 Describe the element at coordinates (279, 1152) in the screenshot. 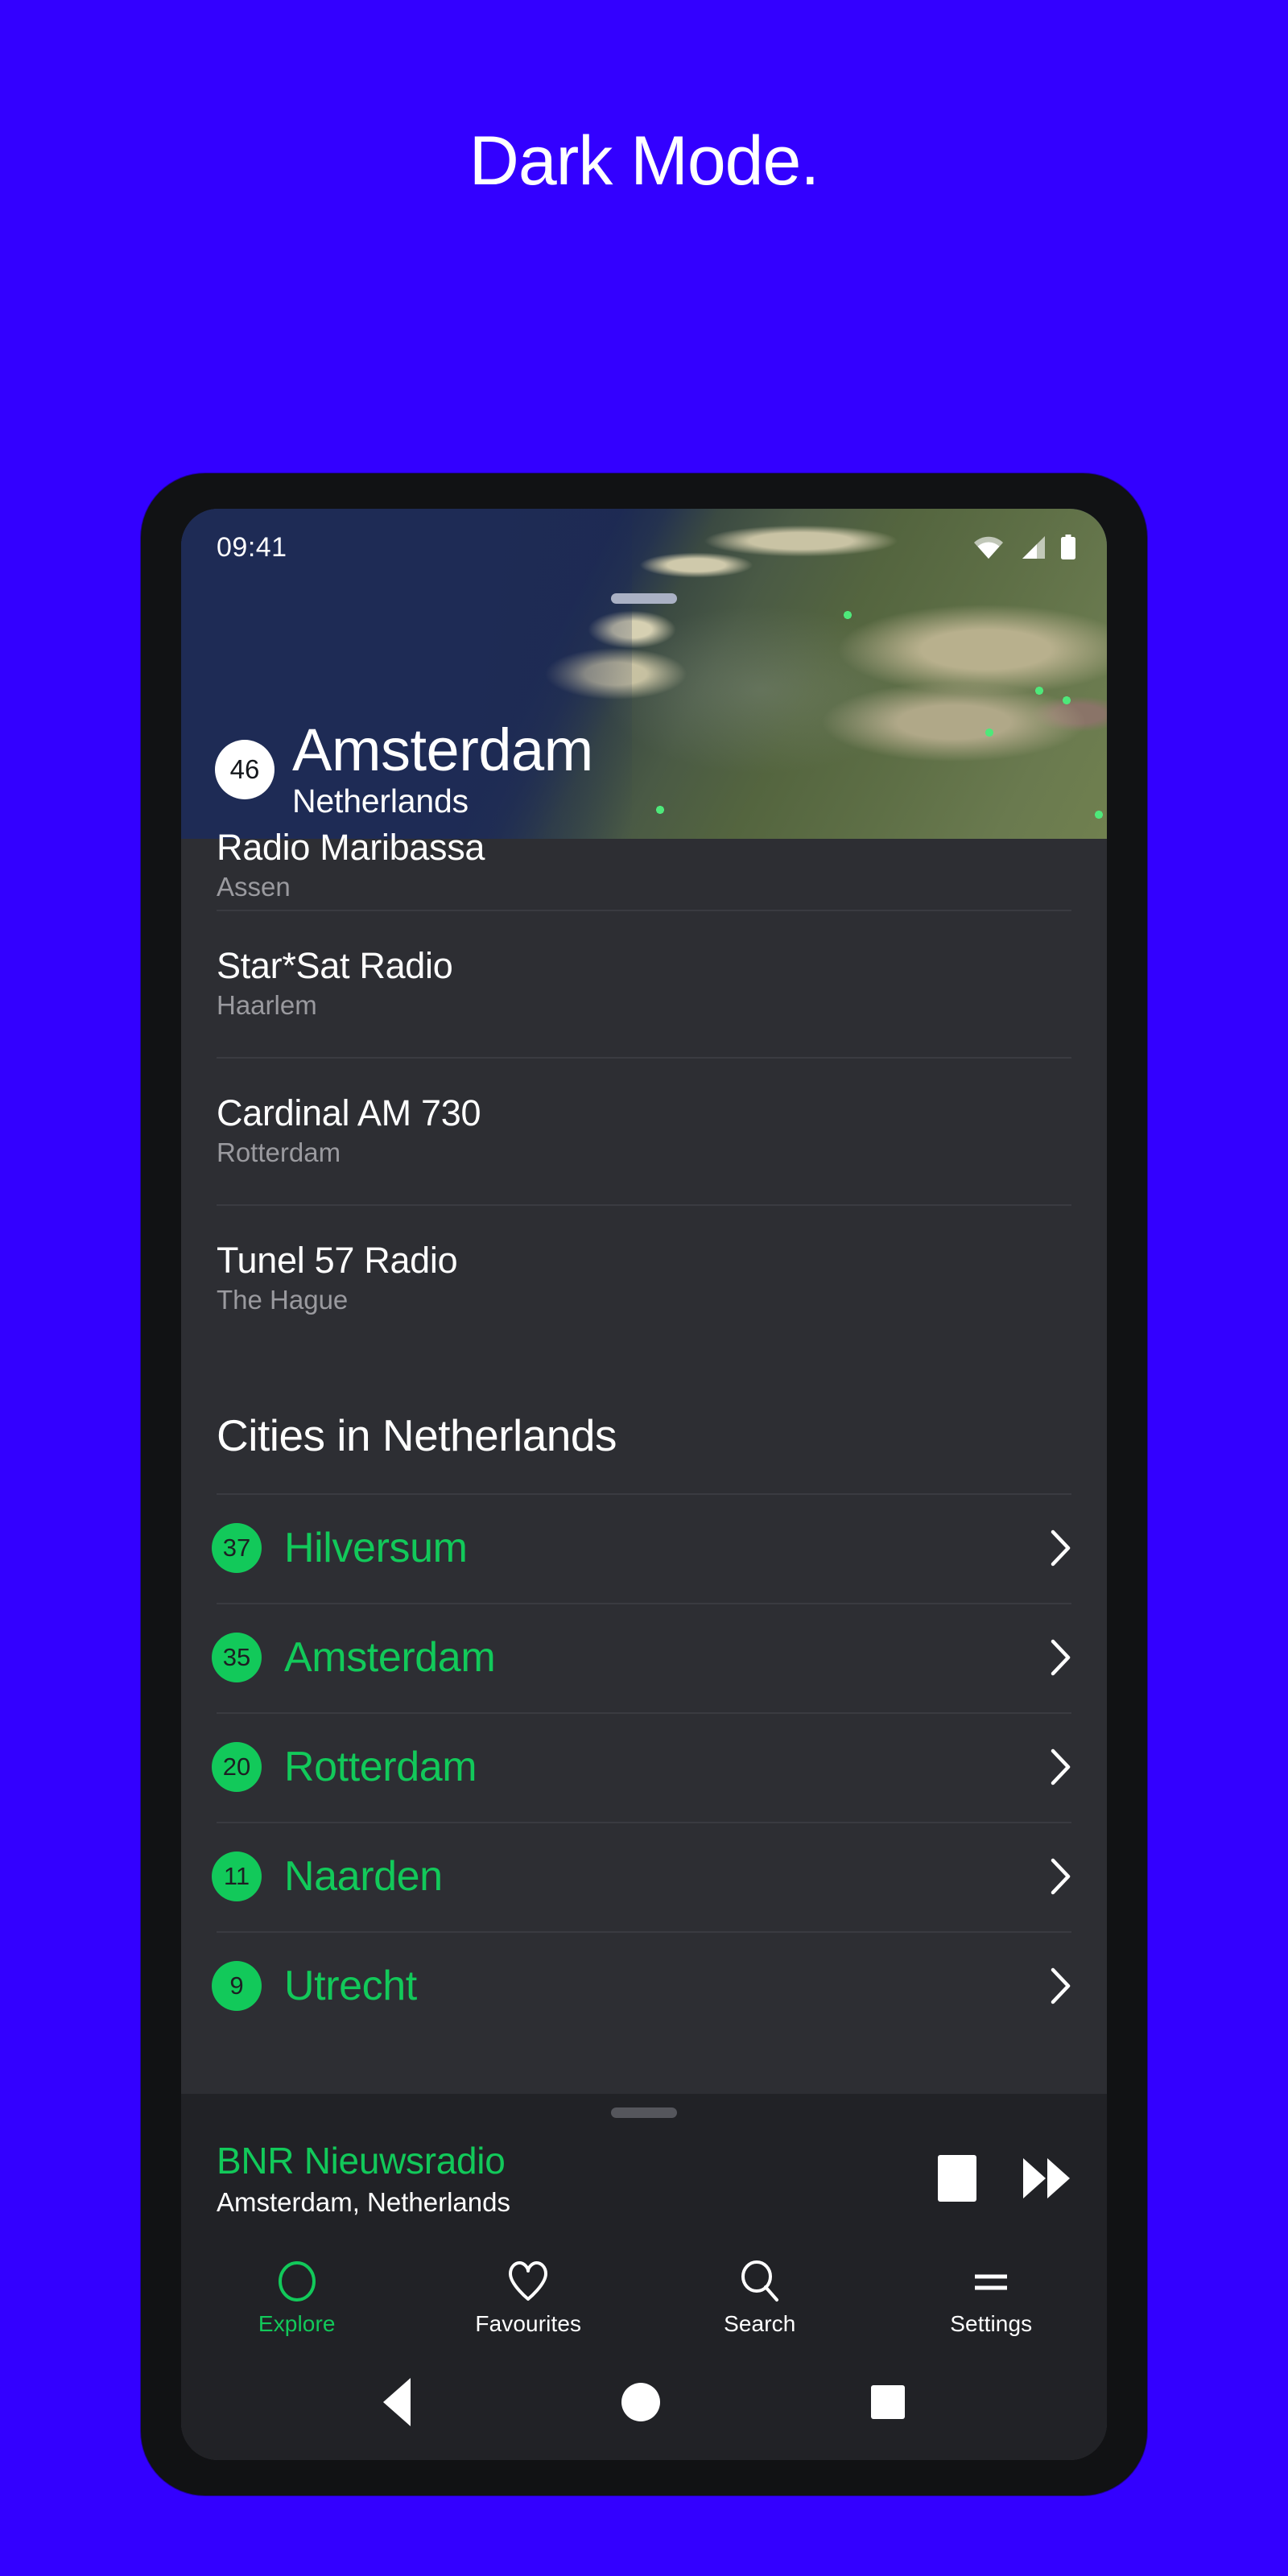

I see `station-city: Rotterdam` at that location.